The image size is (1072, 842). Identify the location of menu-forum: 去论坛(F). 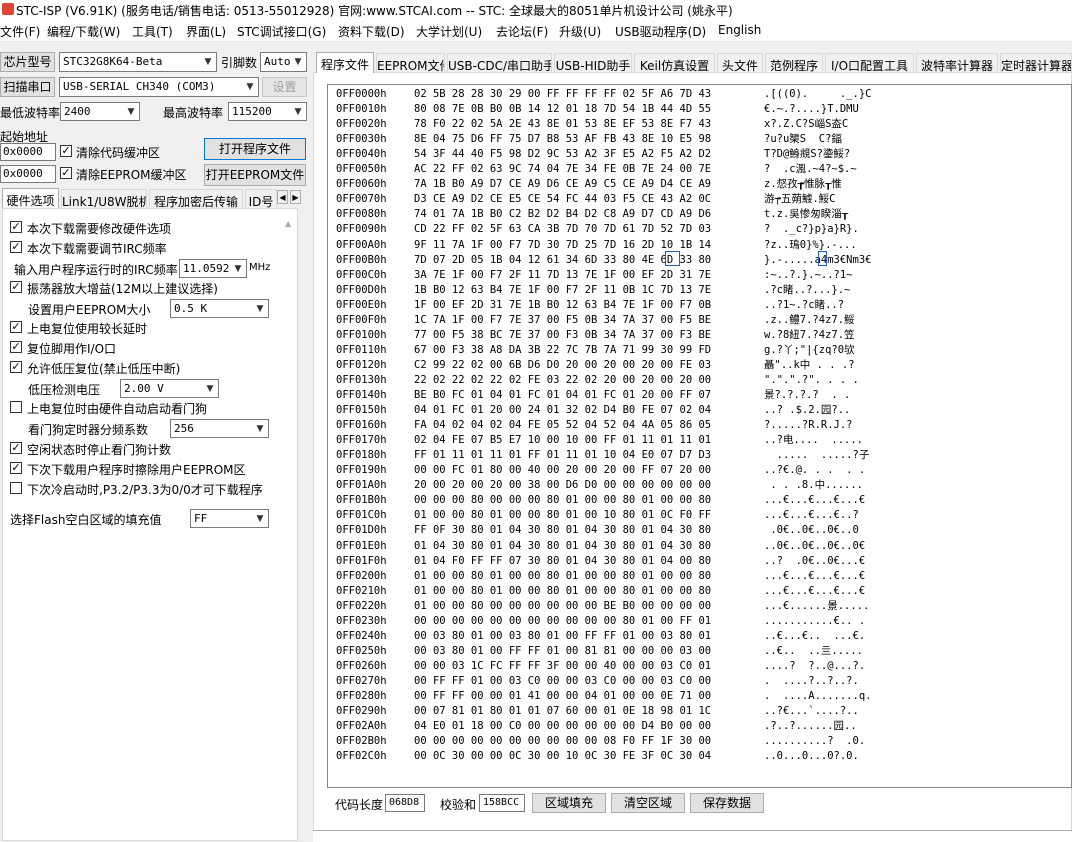
(522, 31).